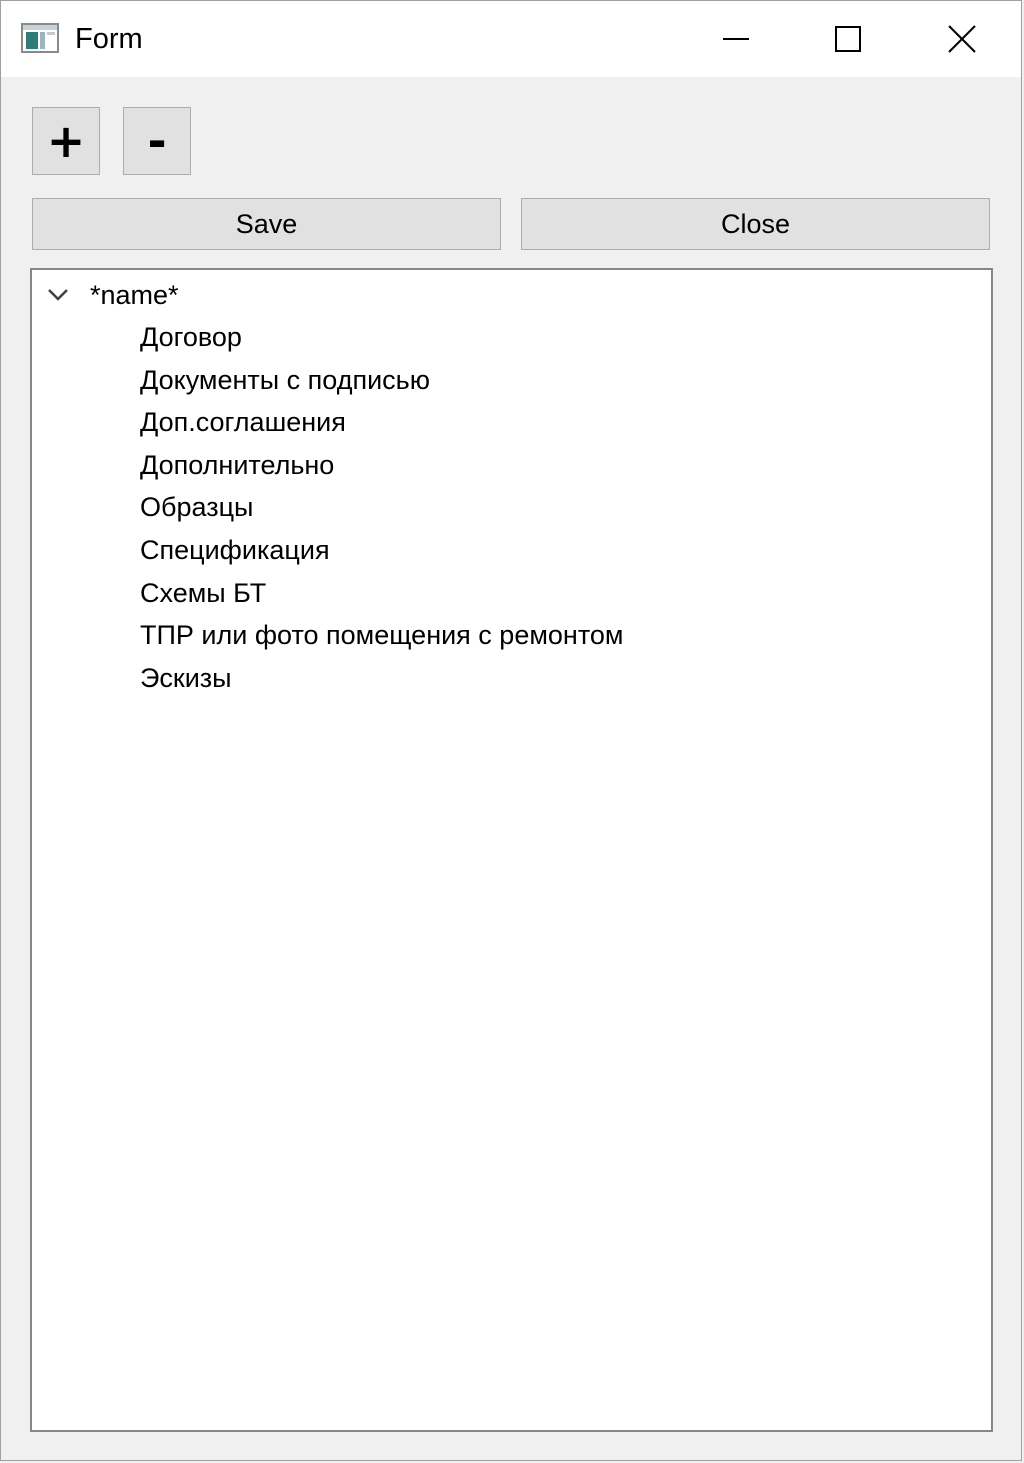 This screenshot has width=1024, height=1463. I want to click on add-button: +, so click(66, 141).